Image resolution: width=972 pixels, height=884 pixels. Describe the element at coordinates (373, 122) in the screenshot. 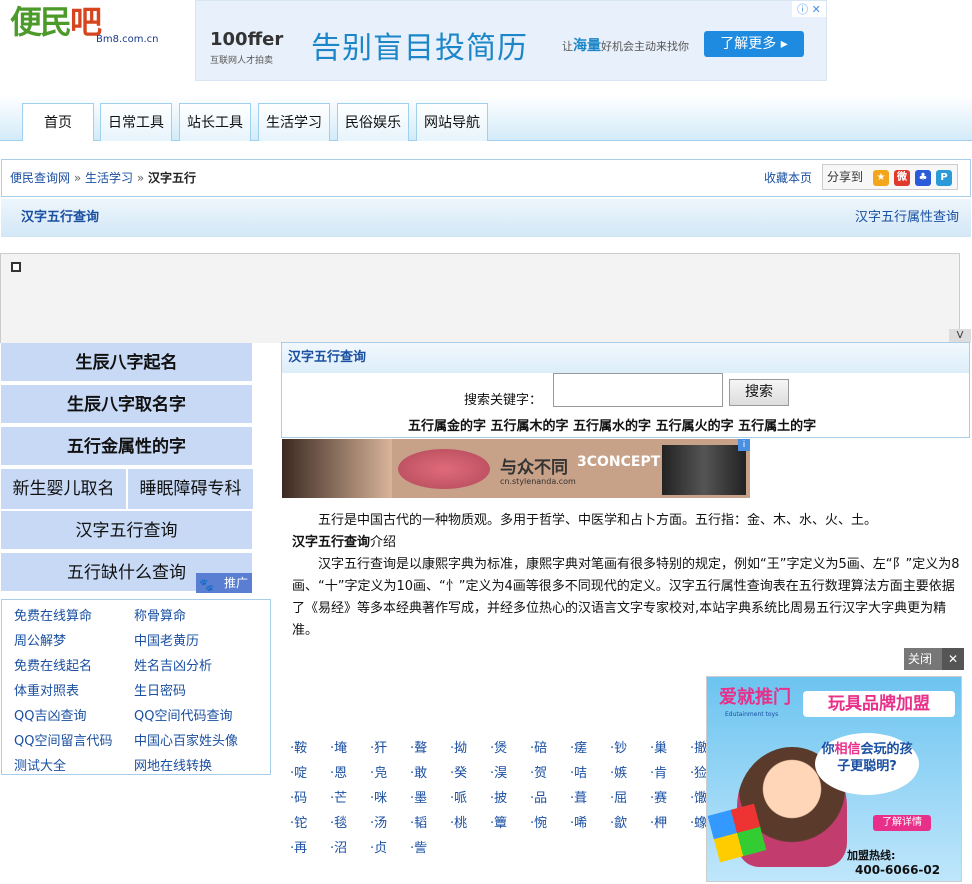

I see `nav-folk-entertainment: 民俗娱乐` at that location.